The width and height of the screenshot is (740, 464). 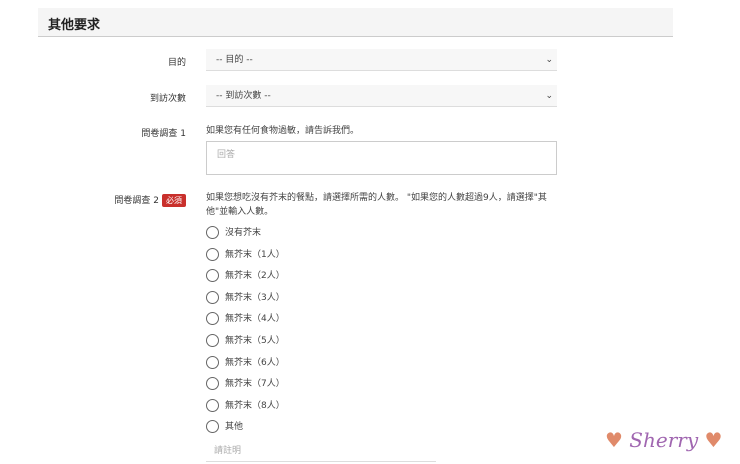 I want to click on radio-label: 無芥末（6人）, so click(x=255, y=362).